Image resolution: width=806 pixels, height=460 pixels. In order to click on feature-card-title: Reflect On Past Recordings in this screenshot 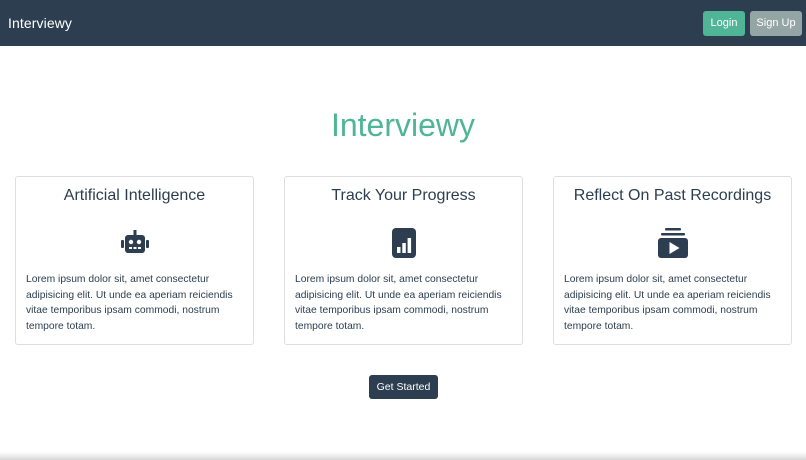, I will do `click(672, 195)`.